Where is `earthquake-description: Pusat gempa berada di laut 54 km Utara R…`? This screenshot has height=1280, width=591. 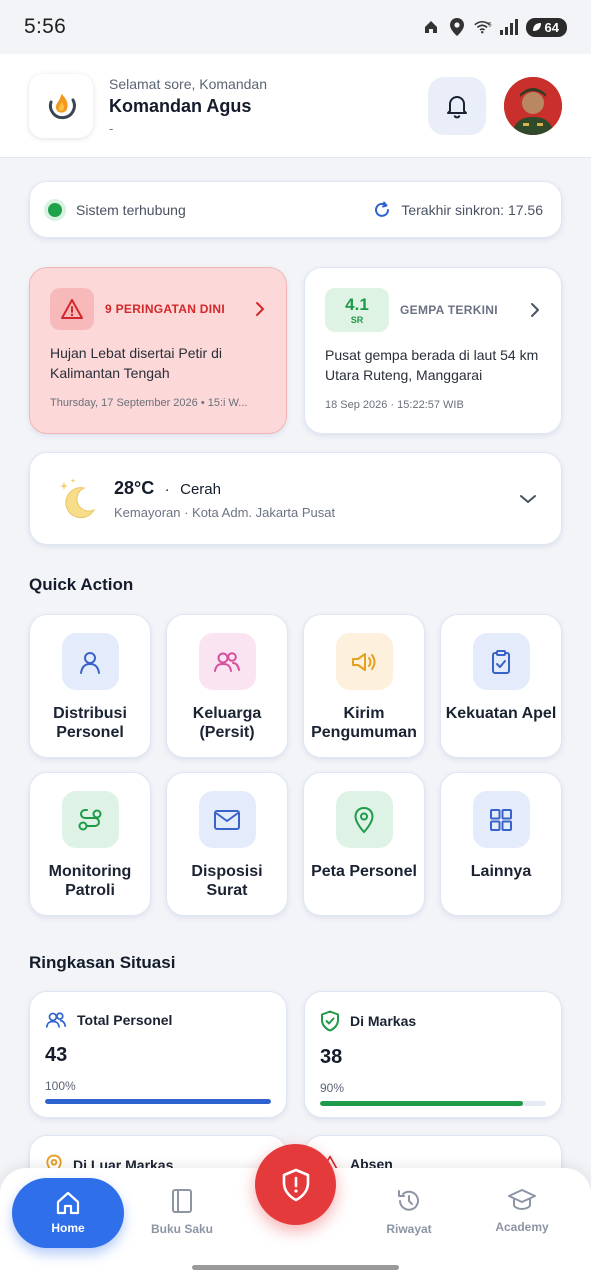
earthquake-description: Pusat gempa berada di laut 54 km Utara R… is located at coordinates (432, 365).